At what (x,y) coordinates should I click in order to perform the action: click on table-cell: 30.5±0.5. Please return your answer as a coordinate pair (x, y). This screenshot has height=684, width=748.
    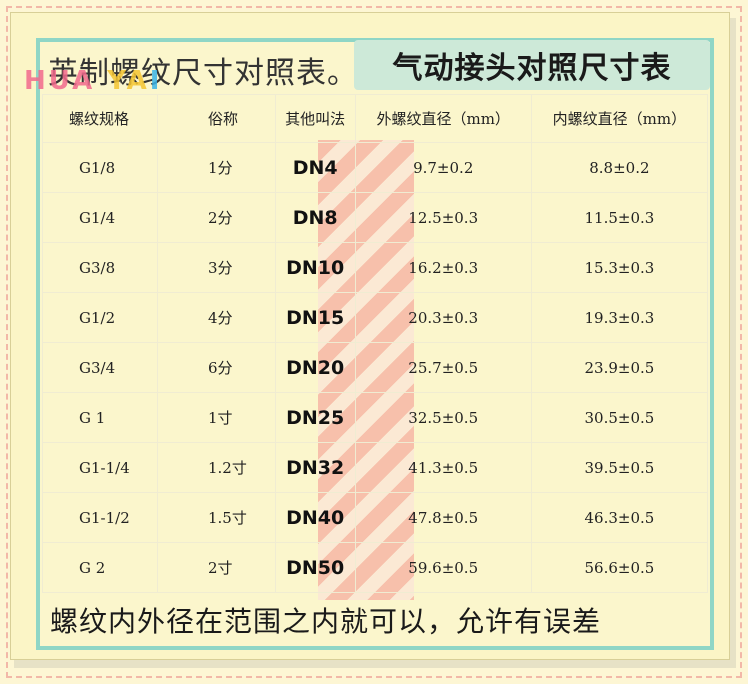
    Looking at the image, I should click on (619, 417).